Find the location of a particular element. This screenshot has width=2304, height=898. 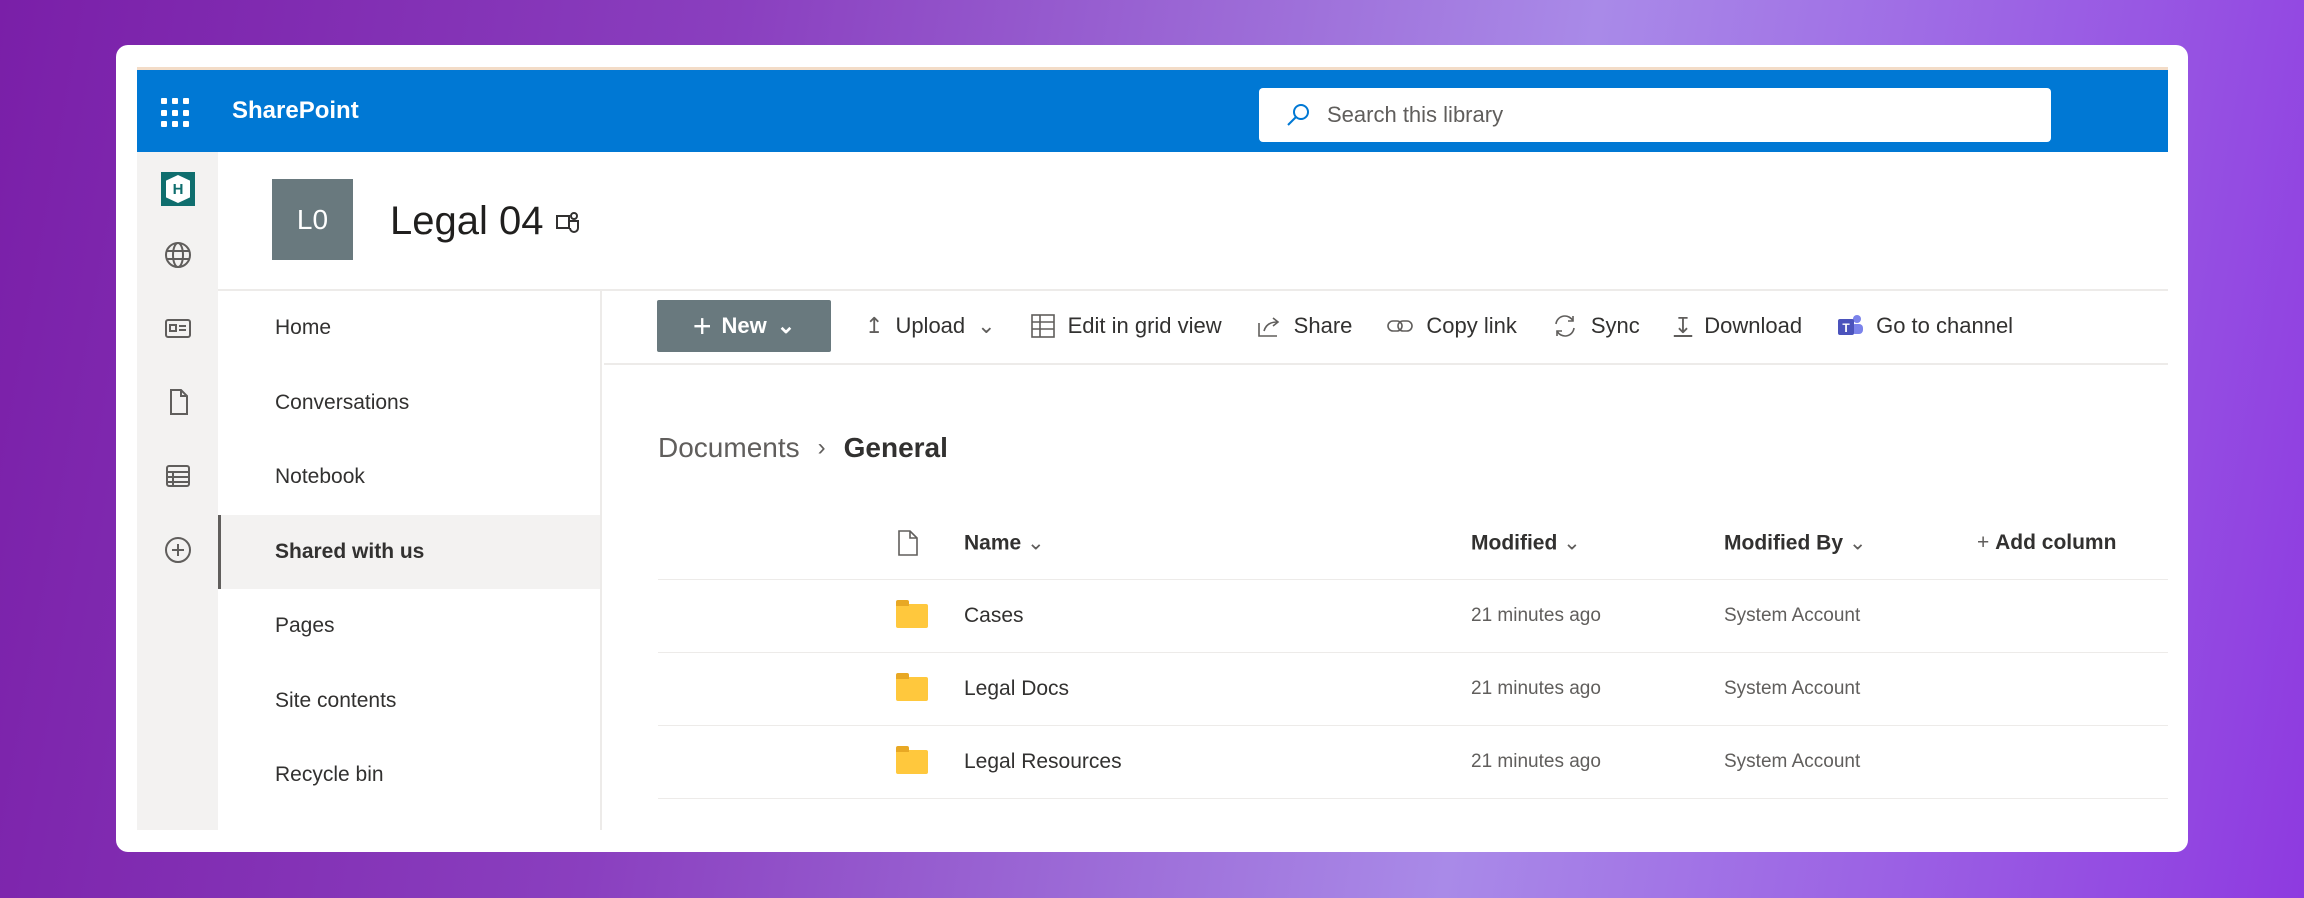

breadcrumb-documents: Documents is located at coordinates (729, 448).